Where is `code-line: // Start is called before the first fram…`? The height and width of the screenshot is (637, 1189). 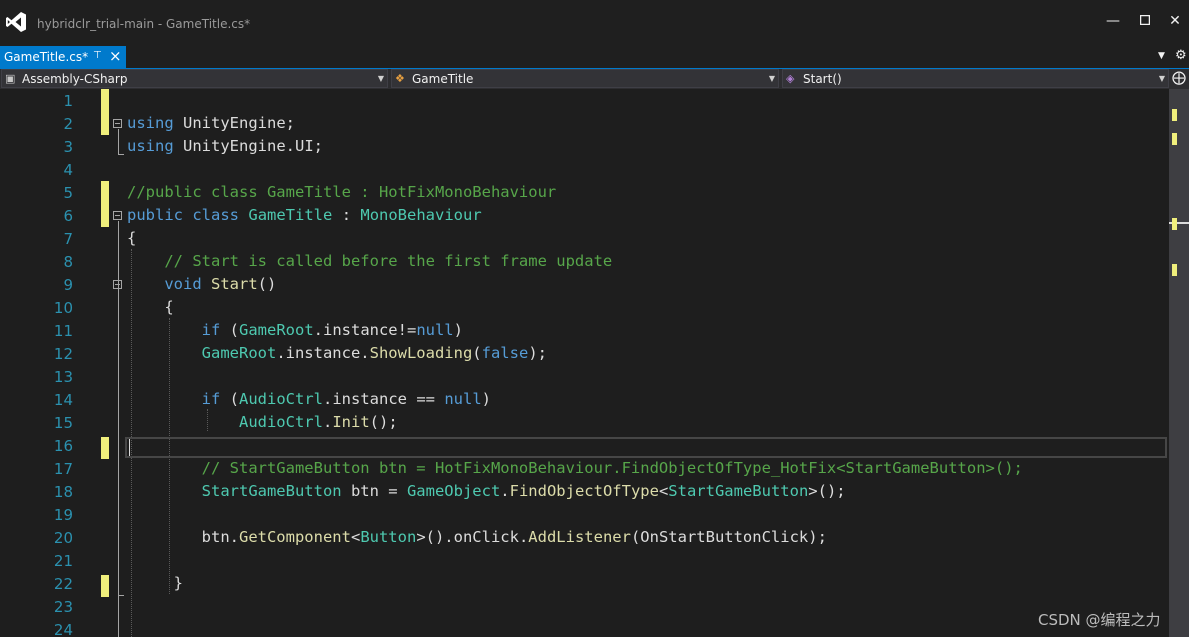
code-line: // Start is called before the first fram… is located at coordinates (388, 261).